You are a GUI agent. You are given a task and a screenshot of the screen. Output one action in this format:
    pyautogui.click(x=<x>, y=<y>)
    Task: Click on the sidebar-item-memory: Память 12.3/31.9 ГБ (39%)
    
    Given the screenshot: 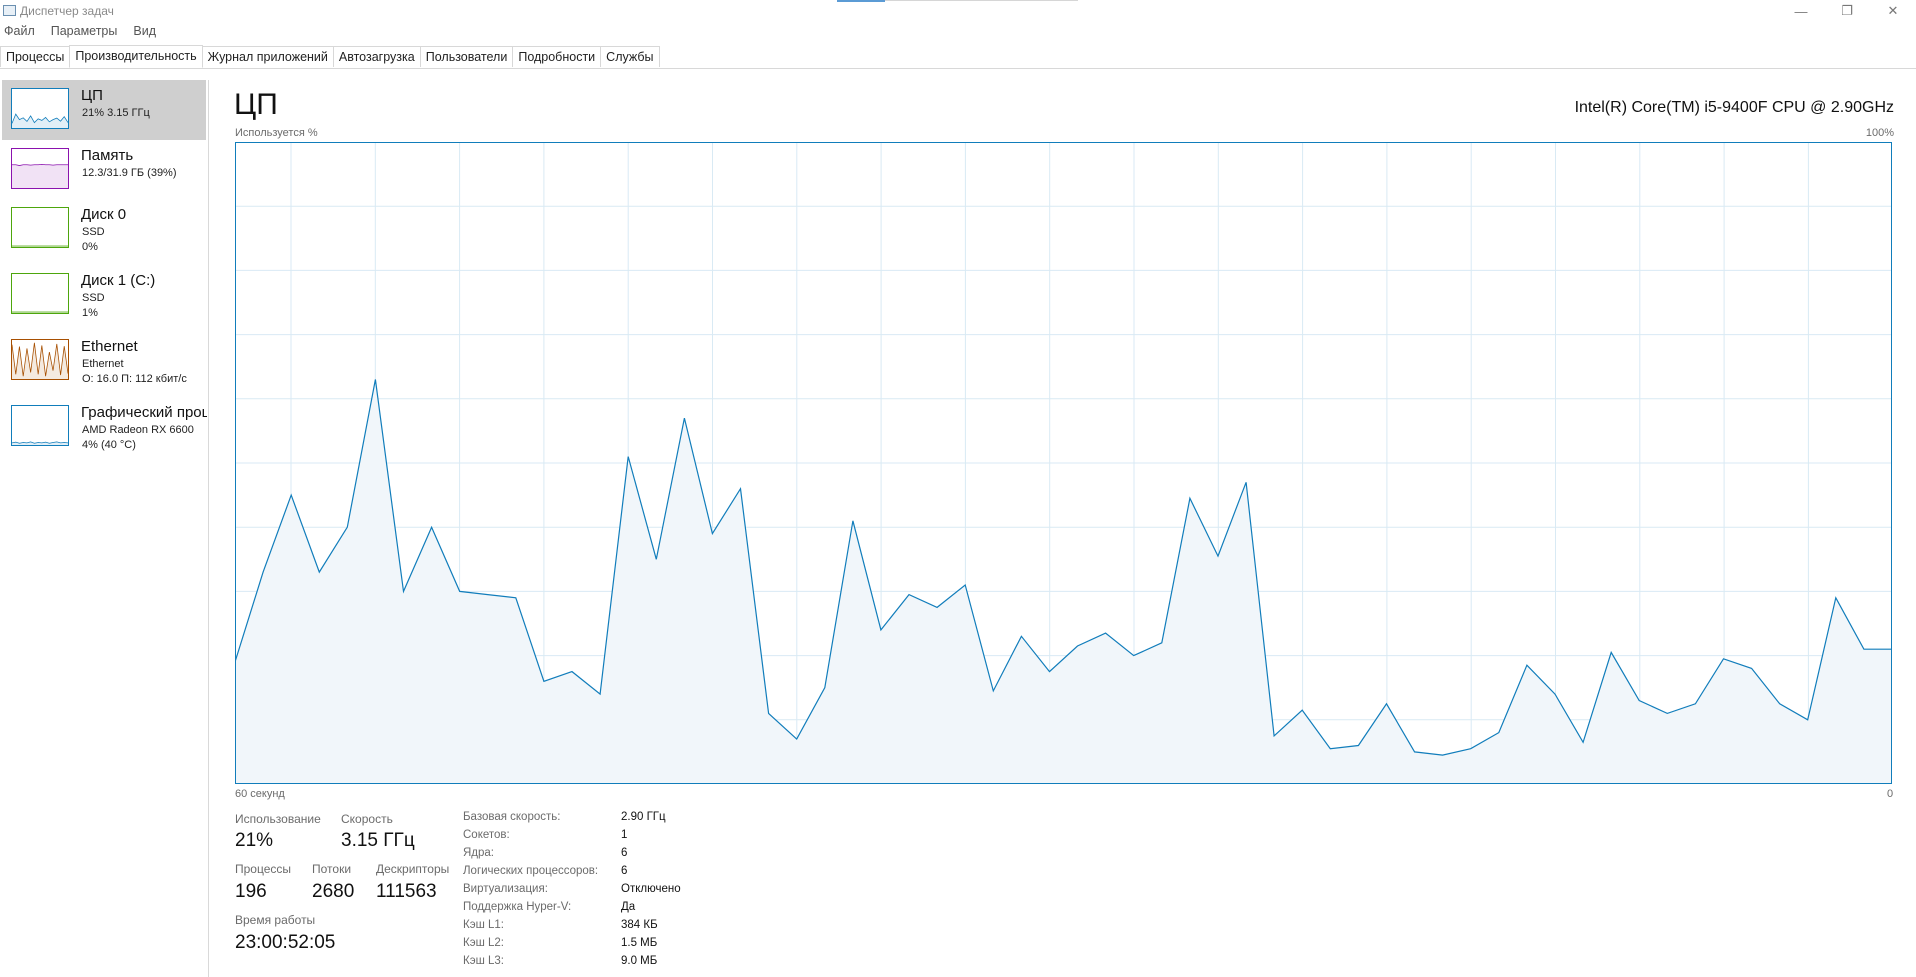 What is the action you would take?
    pyautogui.click(x=104, y=170)
    